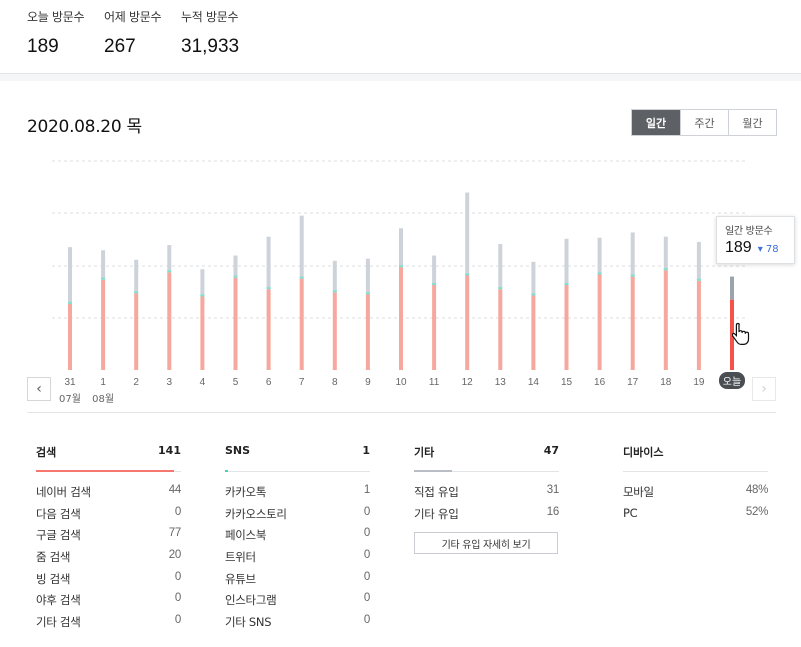 This screenshot has height=647, width=801. Describe the element at coordinates (600, 382) in the screenshot. I see `tick-label: 16` at that location.